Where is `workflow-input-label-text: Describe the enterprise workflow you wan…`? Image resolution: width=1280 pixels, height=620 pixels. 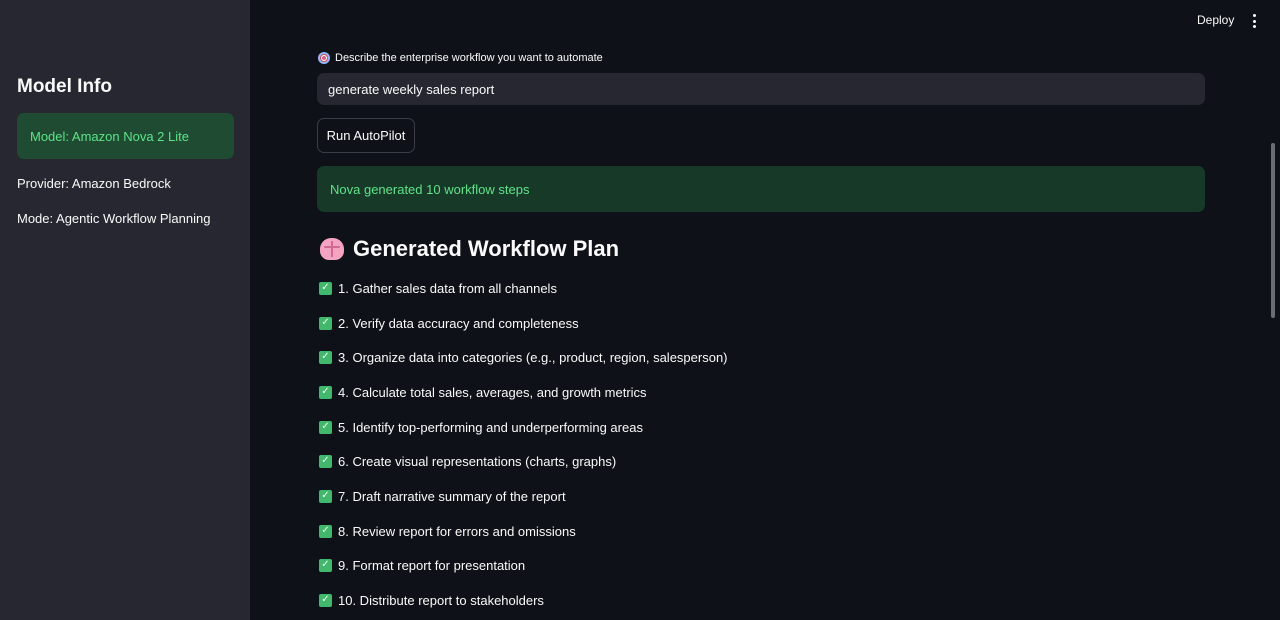 workflow-input-label-text: Describe the enterprise workflow you wan… is located at coordinates (469, 58).